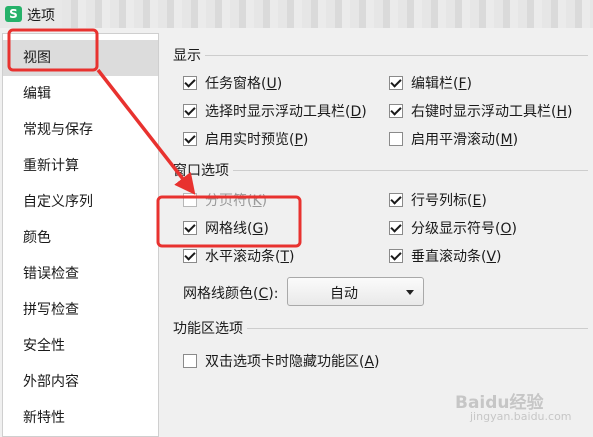  I want to click on checkbox-horizontal-scrollbar: 水平滚动条(T), so click(239, 256).